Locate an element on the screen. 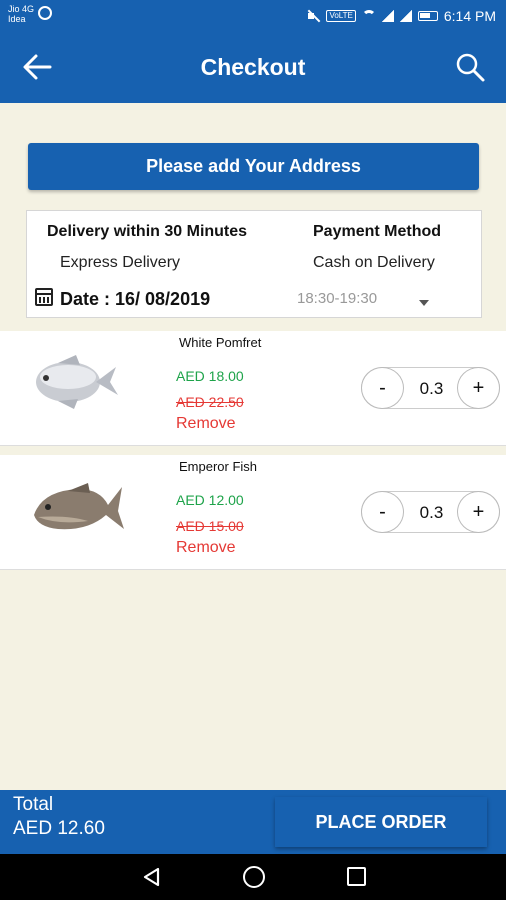 This screenshot has width=506, height=900. product-price: AED 12.00 is located at coordinates (210, 500).